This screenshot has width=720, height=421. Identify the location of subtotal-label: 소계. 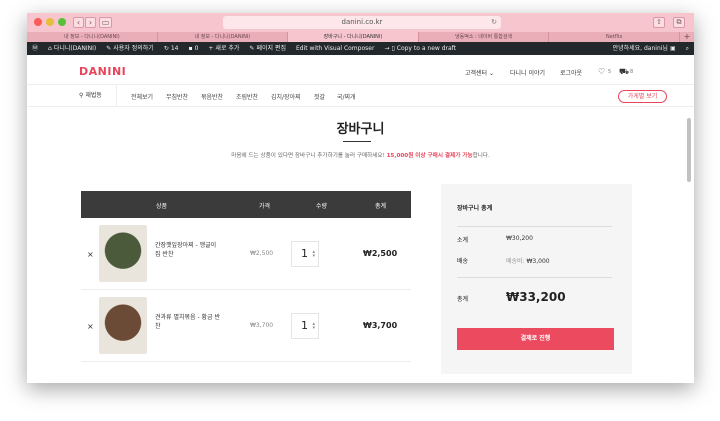
(463, 240).